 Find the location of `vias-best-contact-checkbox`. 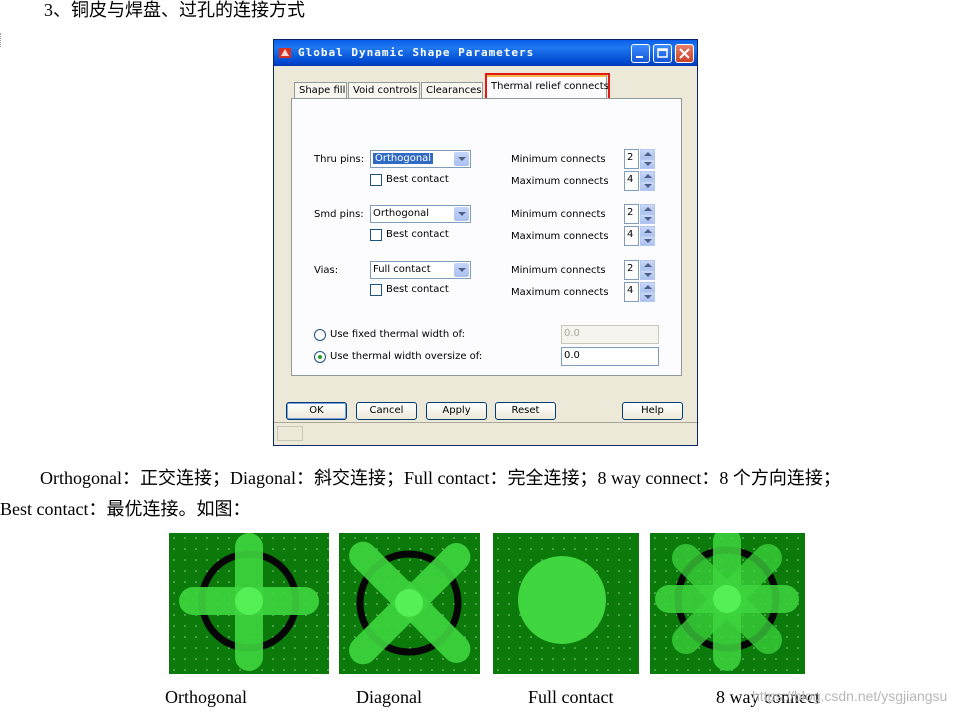

vias-best-contact-checkbox is located at coordinates (376, 290).